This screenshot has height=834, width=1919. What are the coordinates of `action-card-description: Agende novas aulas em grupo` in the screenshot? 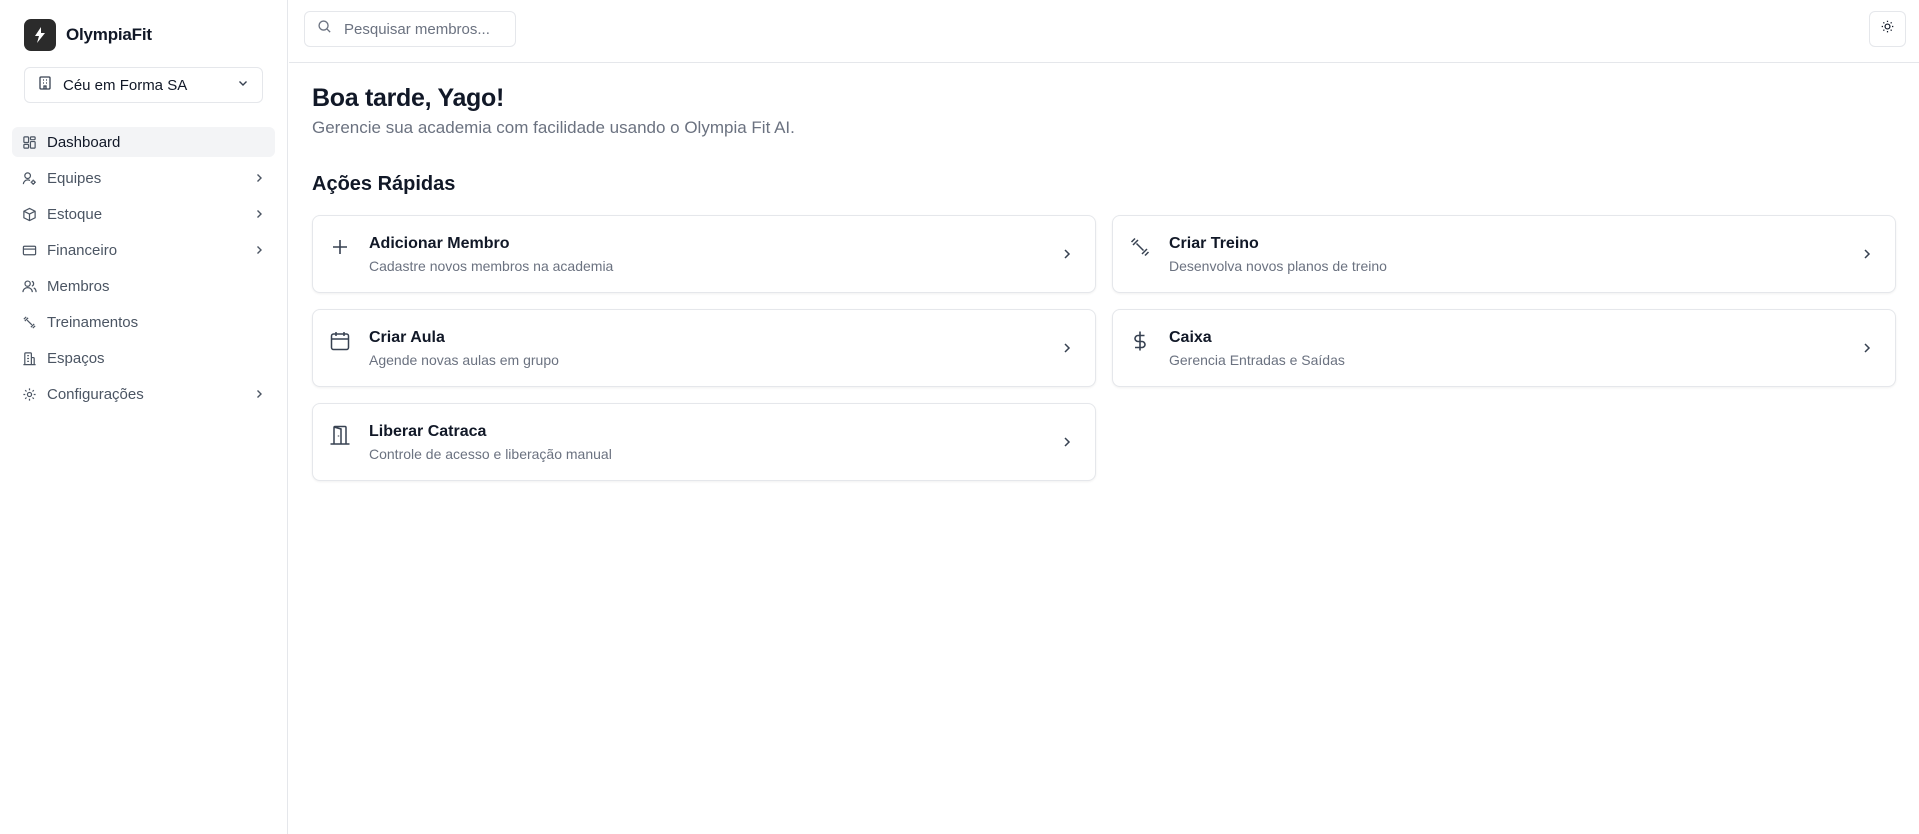 It's located at (464, 360).